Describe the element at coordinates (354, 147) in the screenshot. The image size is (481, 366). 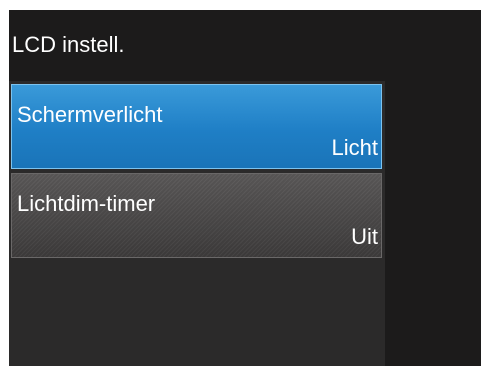
I see `menu-item-value: Licht` at that location.